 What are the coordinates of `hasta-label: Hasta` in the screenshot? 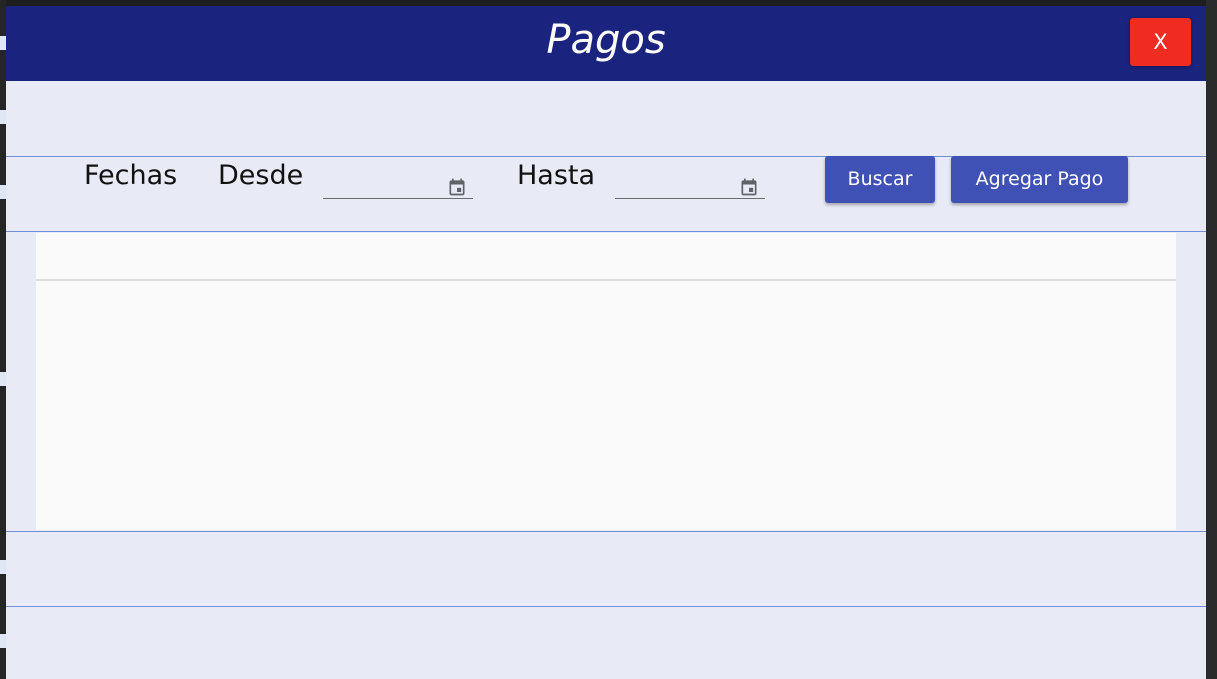 It's located at (556, 175).